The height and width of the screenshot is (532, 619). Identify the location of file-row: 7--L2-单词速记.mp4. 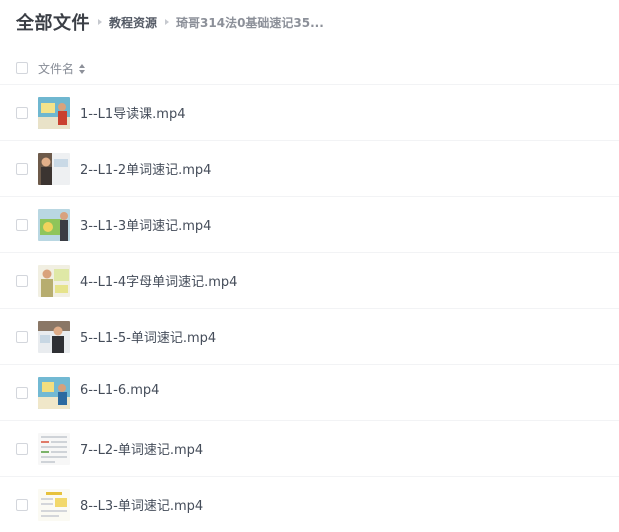
(309, 448).